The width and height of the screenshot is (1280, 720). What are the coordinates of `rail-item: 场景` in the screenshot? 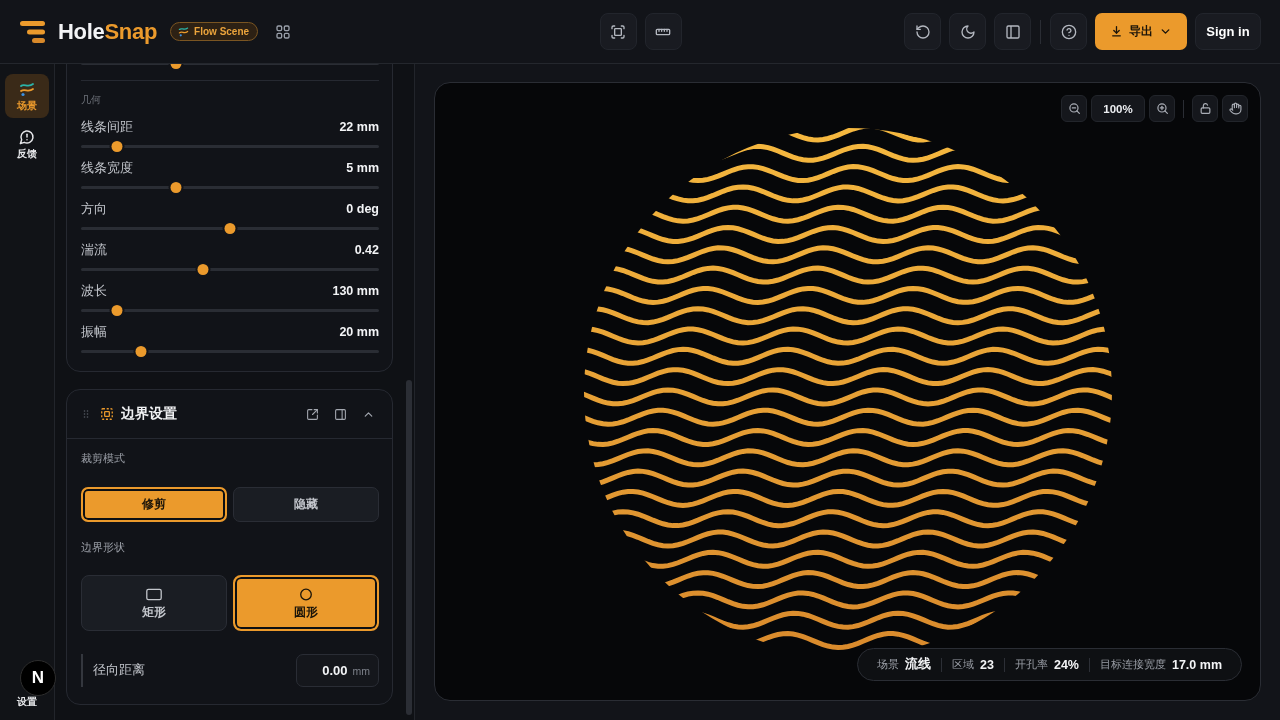 It's located at (27, 96).